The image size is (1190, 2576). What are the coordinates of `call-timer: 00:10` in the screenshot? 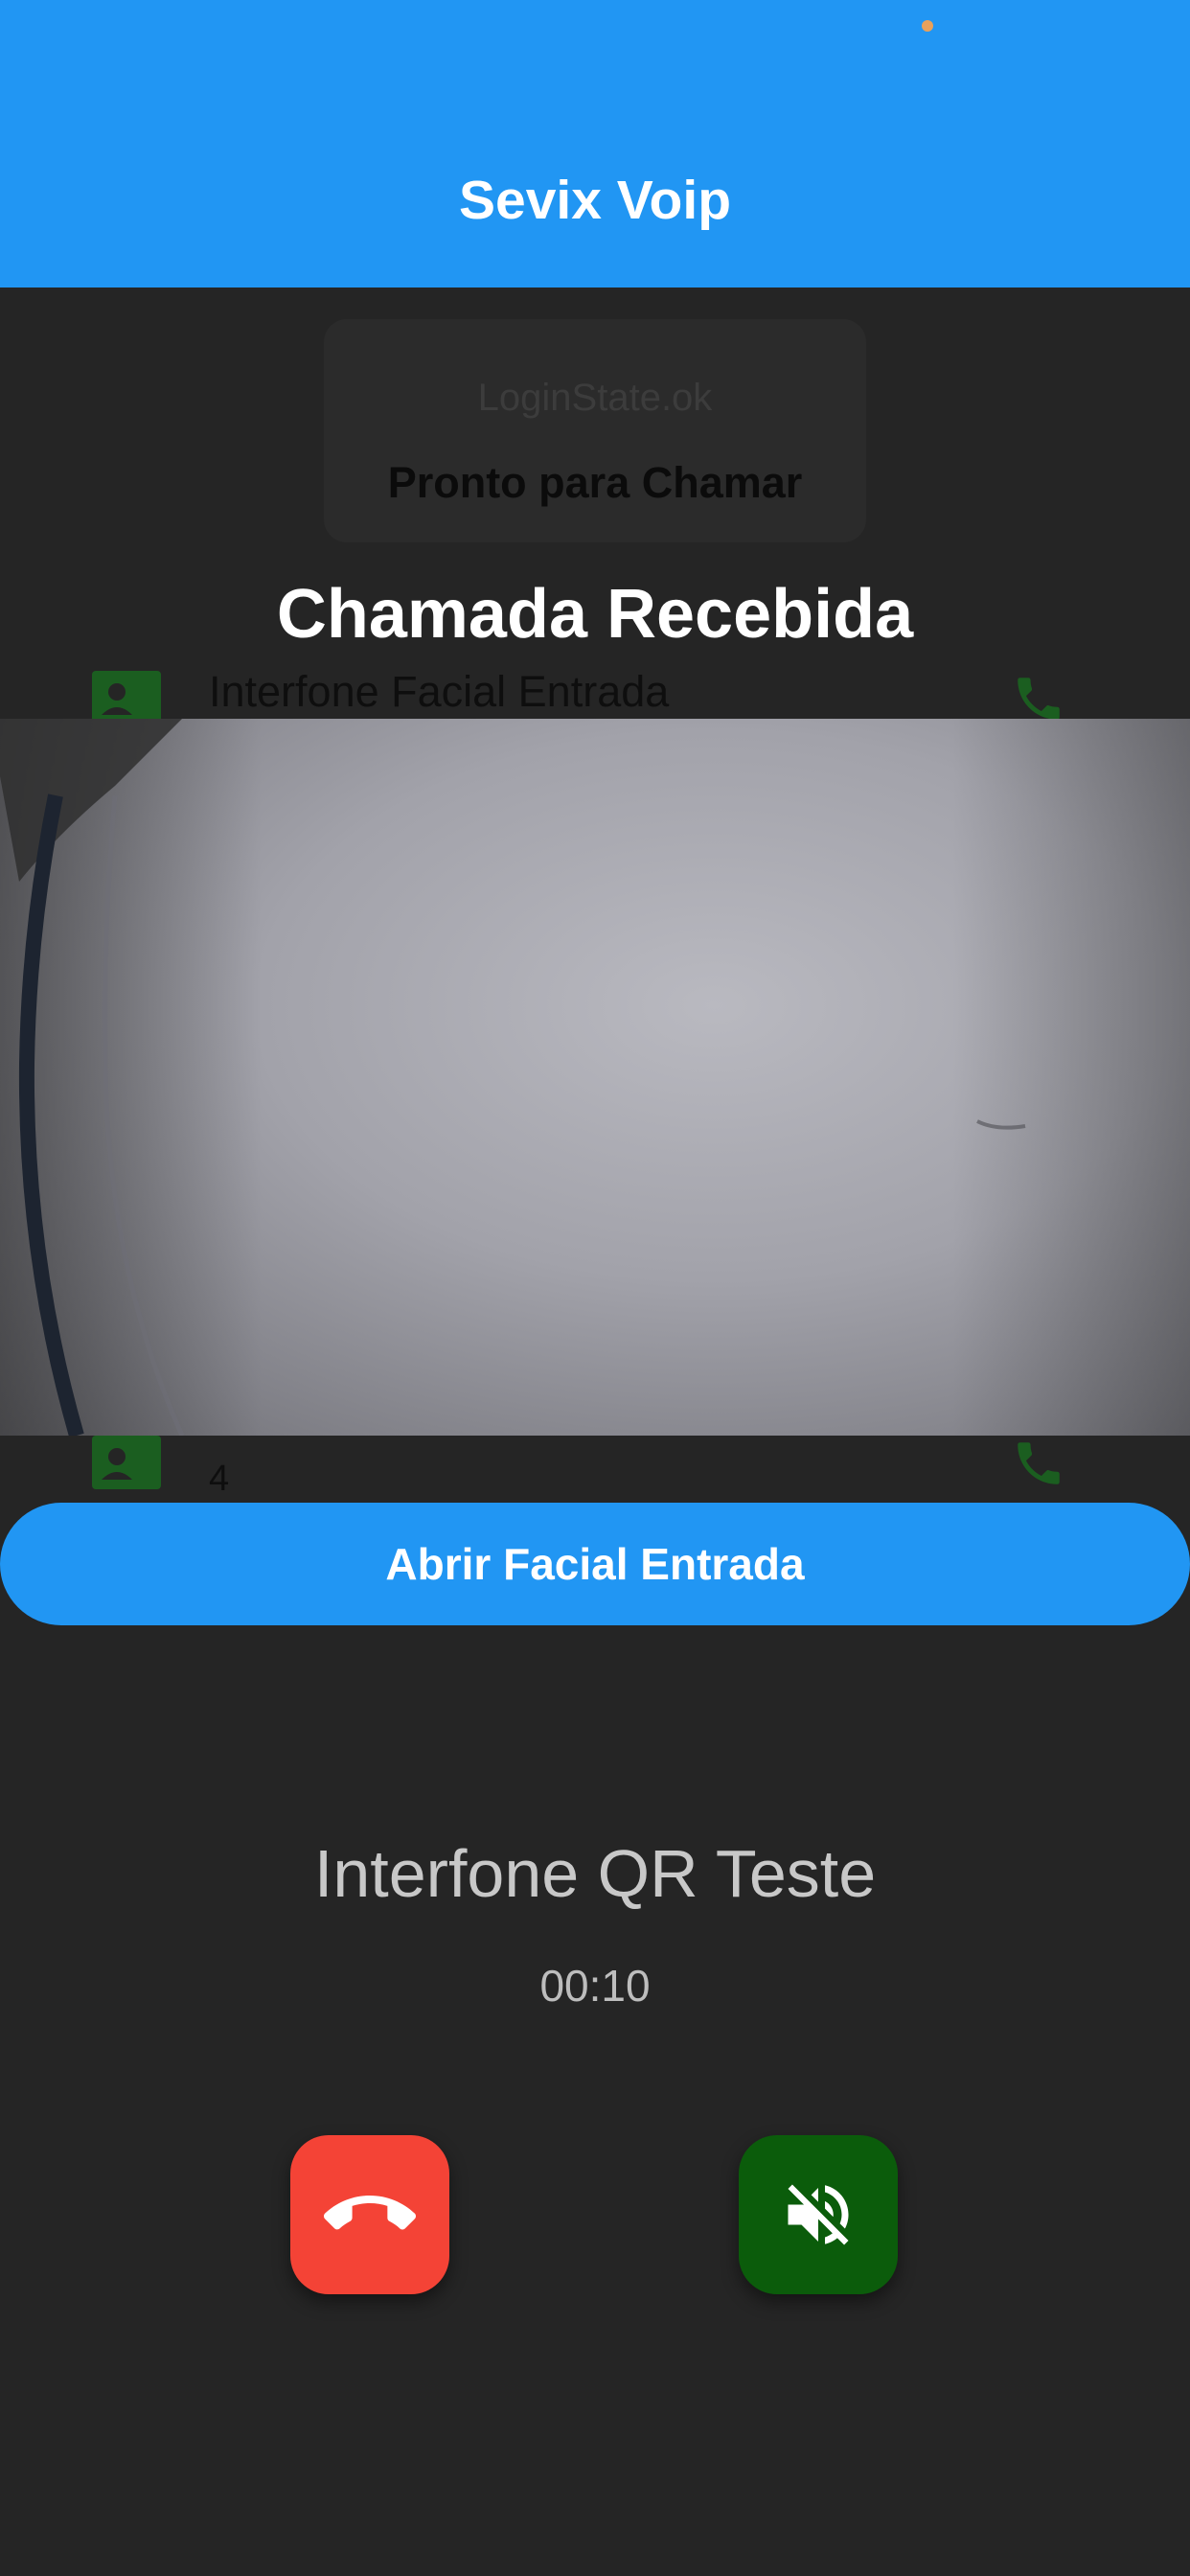 It's located at (595, 1986).